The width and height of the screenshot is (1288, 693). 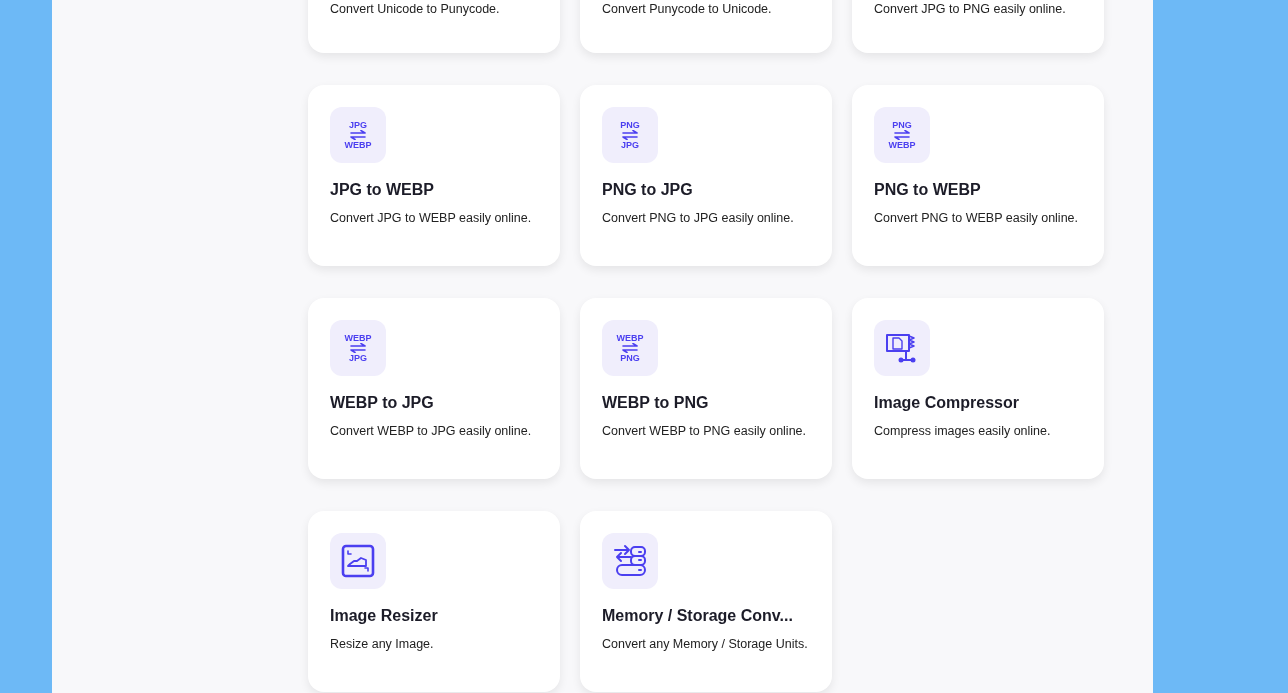 I want to click on tool-title: JPG to WEBP, so click(x=382, y=190).